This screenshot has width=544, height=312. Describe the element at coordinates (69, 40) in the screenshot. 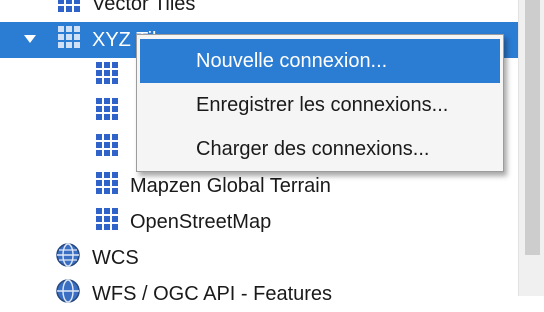

I see `xyz-tiles-icon` at that location.